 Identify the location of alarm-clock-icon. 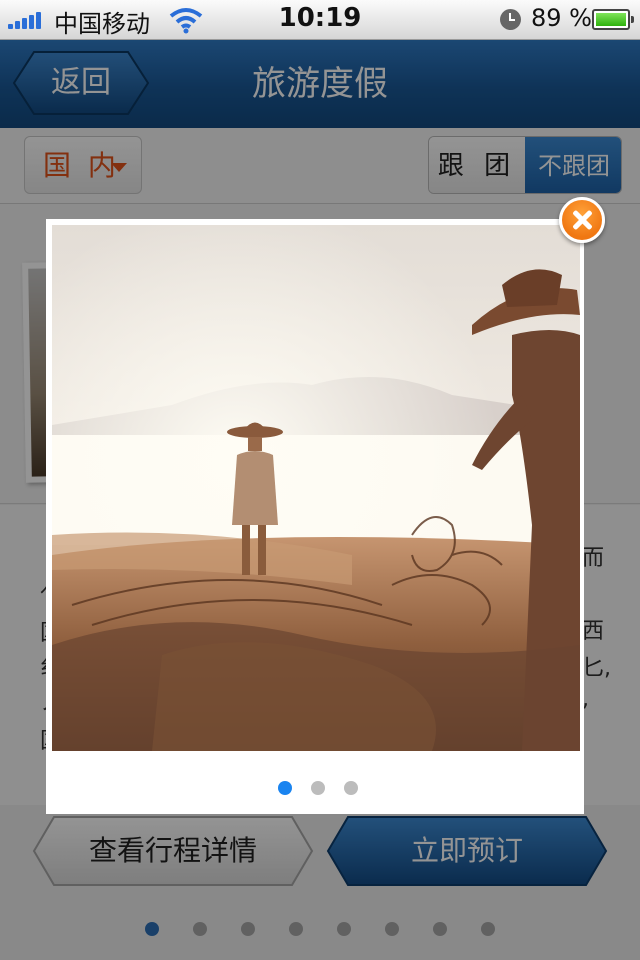
(510, 19).